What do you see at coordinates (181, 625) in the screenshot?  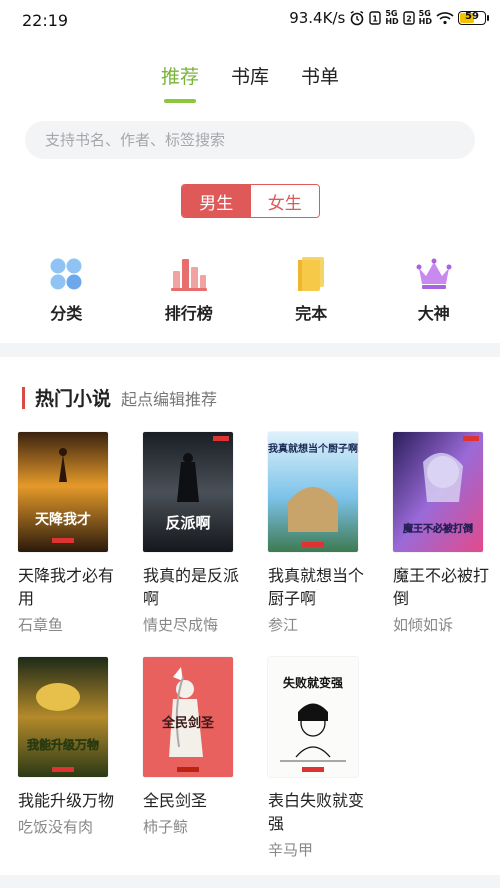 I see `book-author: 情史尽成悔` at bounding box center [181, 625].